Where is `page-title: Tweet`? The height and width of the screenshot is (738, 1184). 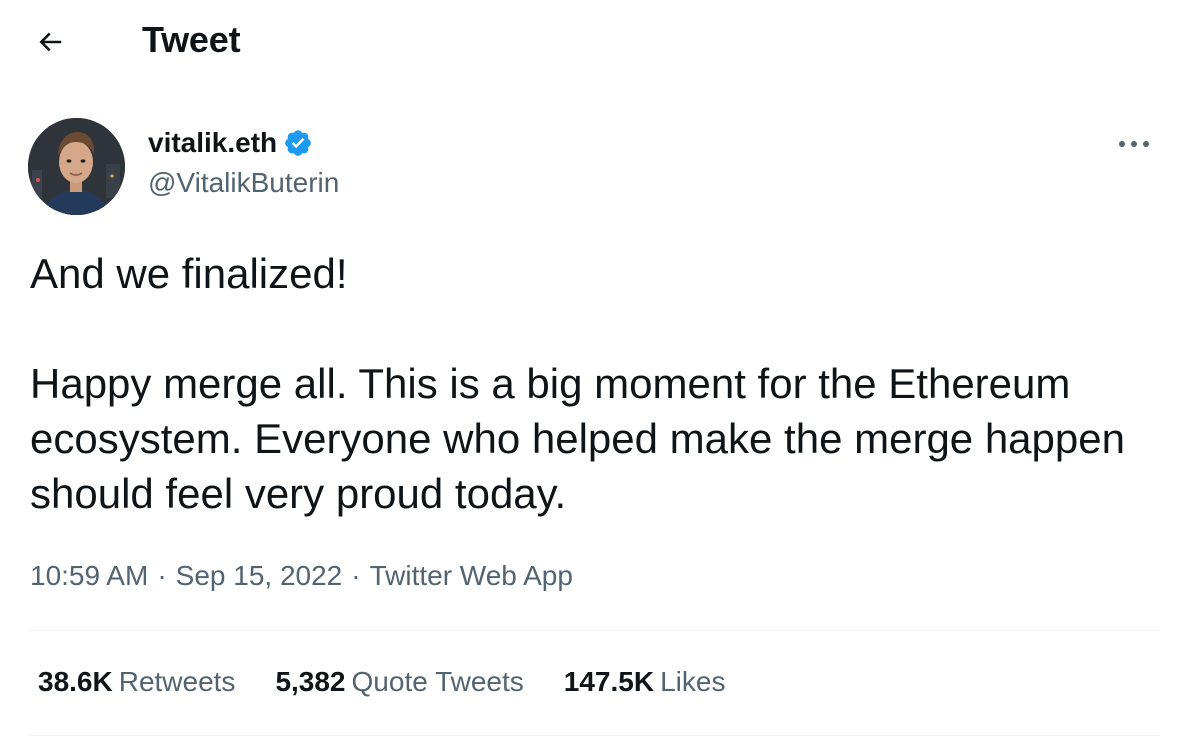
page-title: Tweet is located at coordinates (191, 39).